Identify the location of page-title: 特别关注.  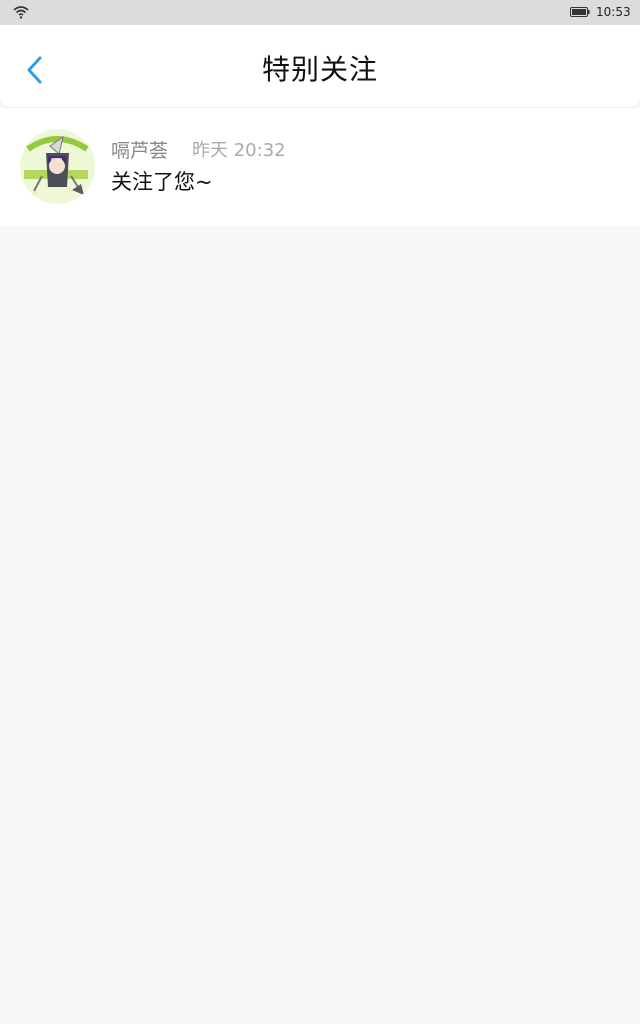
(319, 69).